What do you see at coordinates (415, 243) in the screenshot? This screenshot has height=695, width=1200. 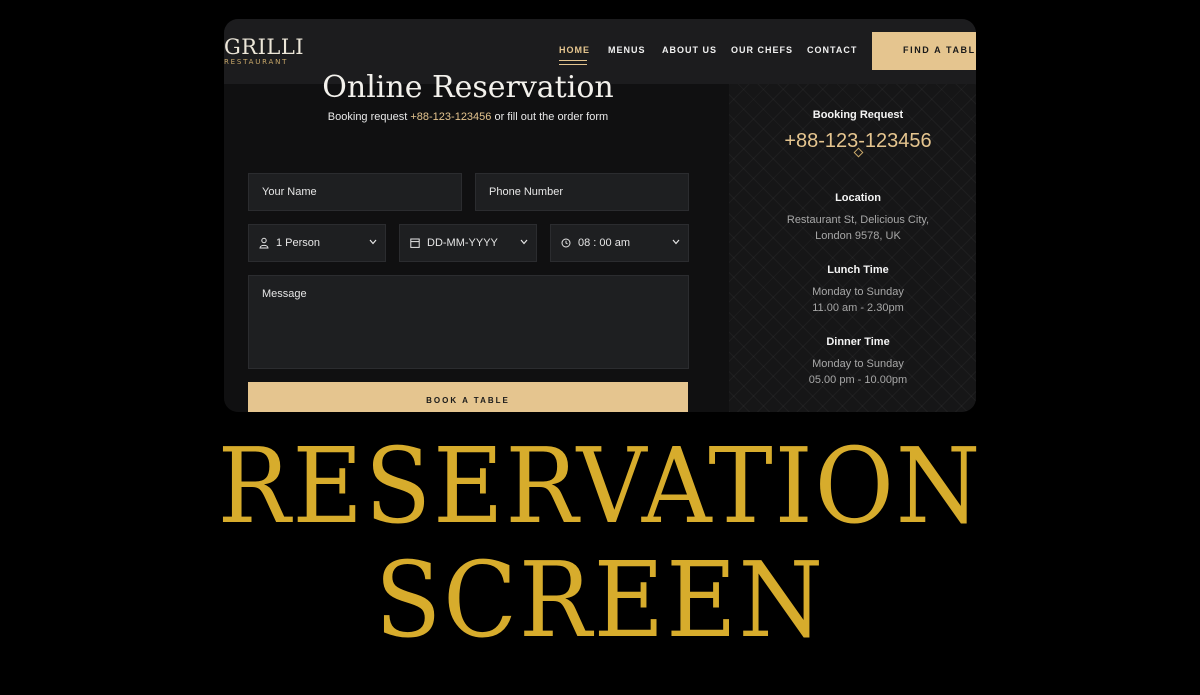 I see `calendar-icon` at bounding box center [415, 243].